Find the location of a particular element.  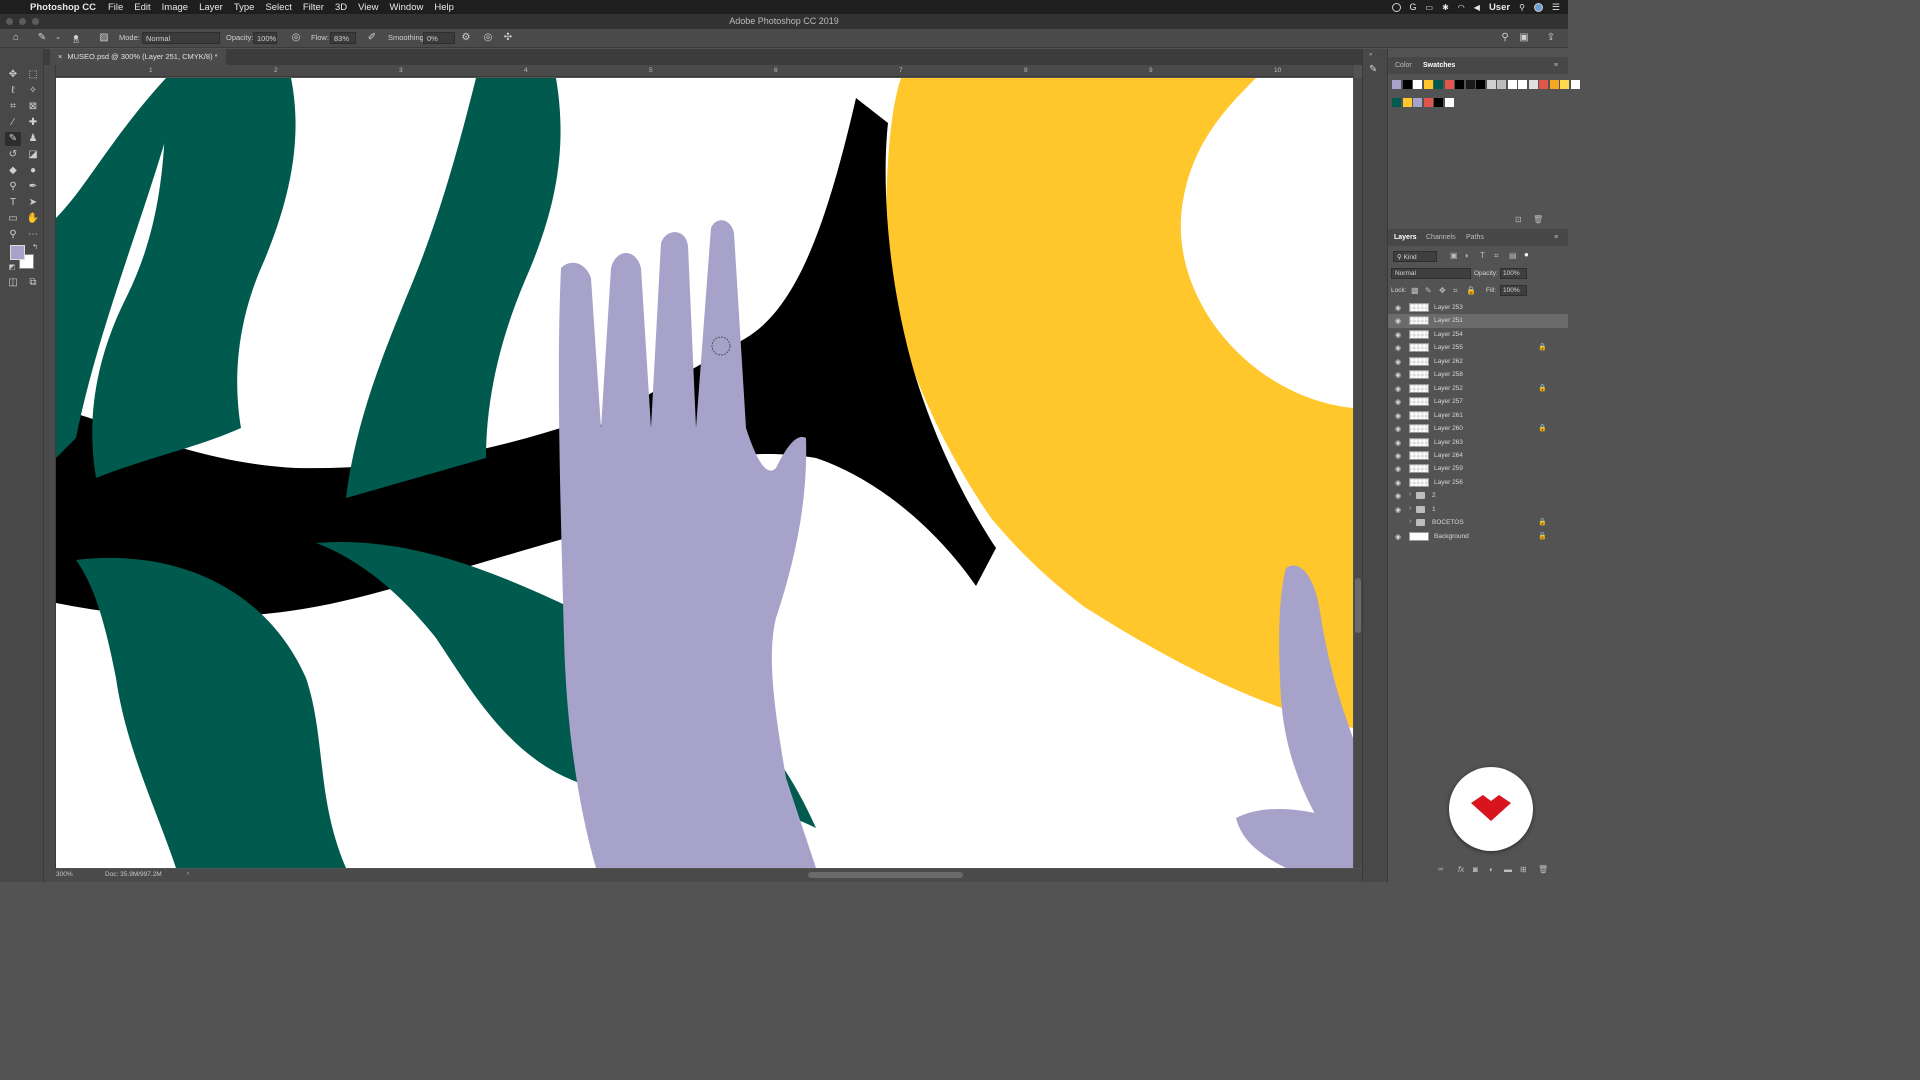

layer-style-fx-icon: fx is located at coordinates (1461, 869).